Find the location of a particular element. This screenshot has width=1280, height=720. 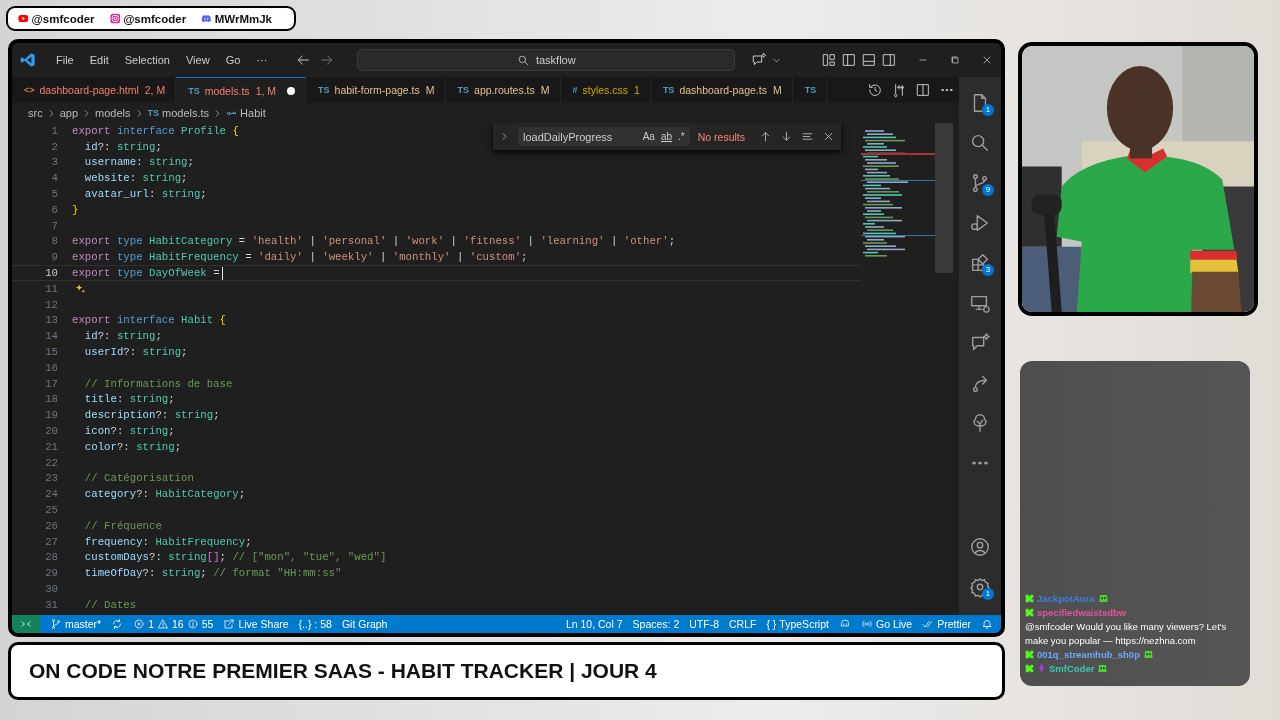

code-line: export interface Profile { is located at coordinates (155, 130).